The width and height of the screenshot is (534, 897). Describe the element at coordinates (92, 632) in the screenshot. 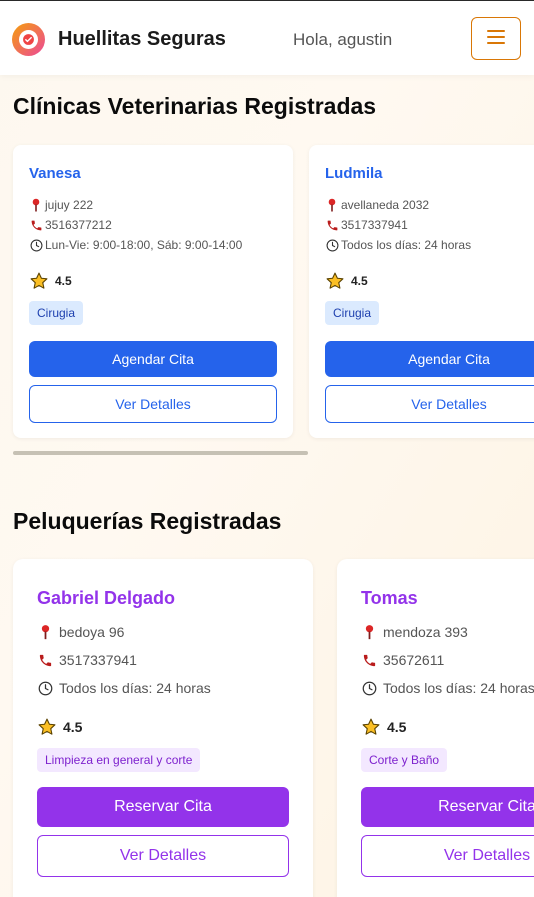

I see `address-text: bedoya 96` at that location.